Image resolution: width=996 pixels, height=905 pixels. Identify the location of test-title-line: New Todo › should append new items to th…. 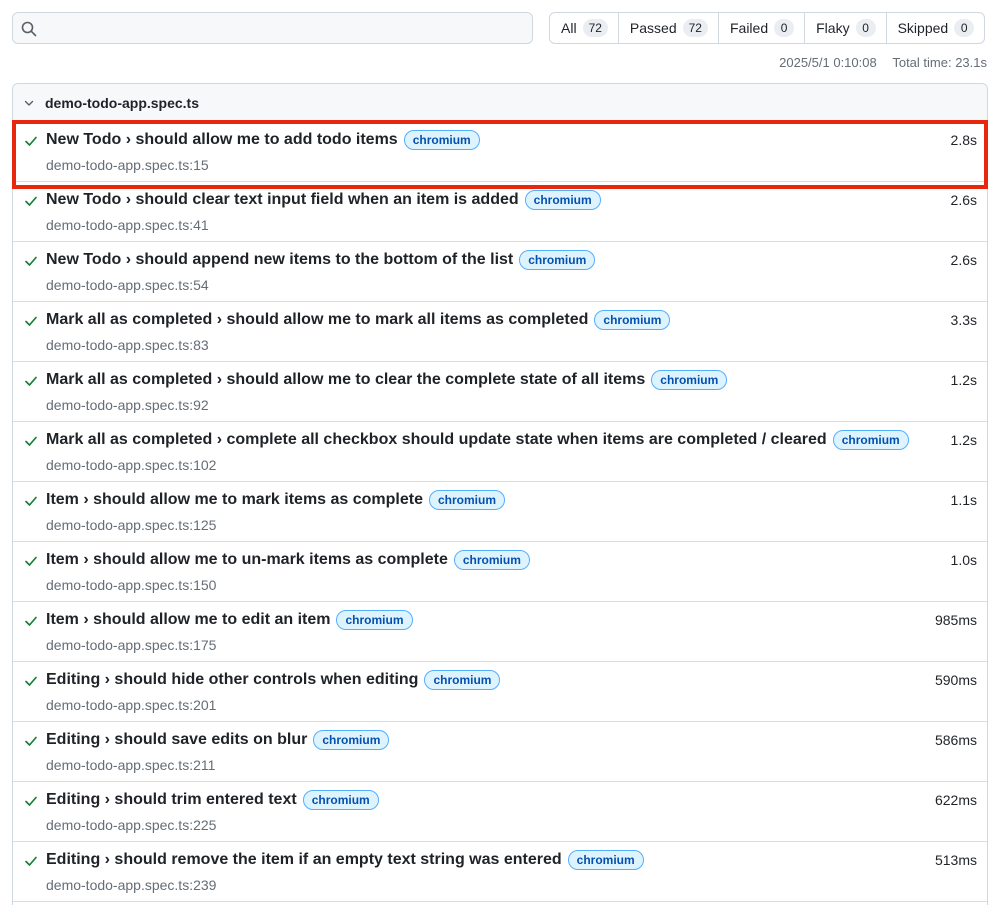
(321, 260).